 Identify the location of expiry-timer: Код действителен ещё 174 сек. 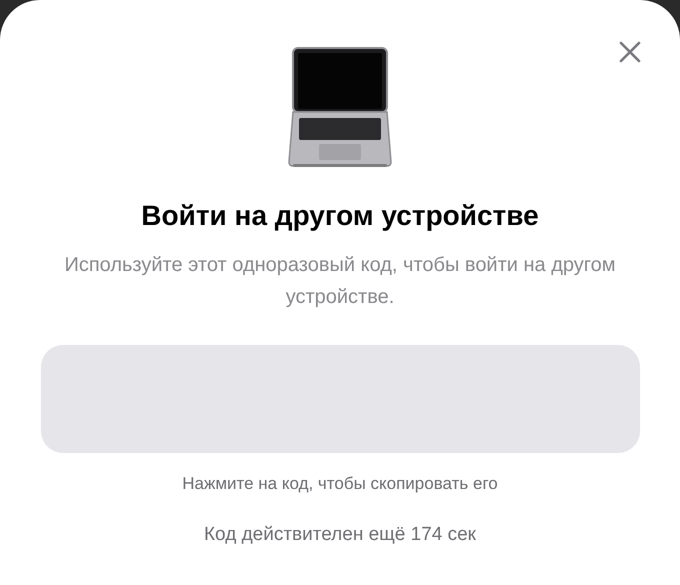
(340, 534).